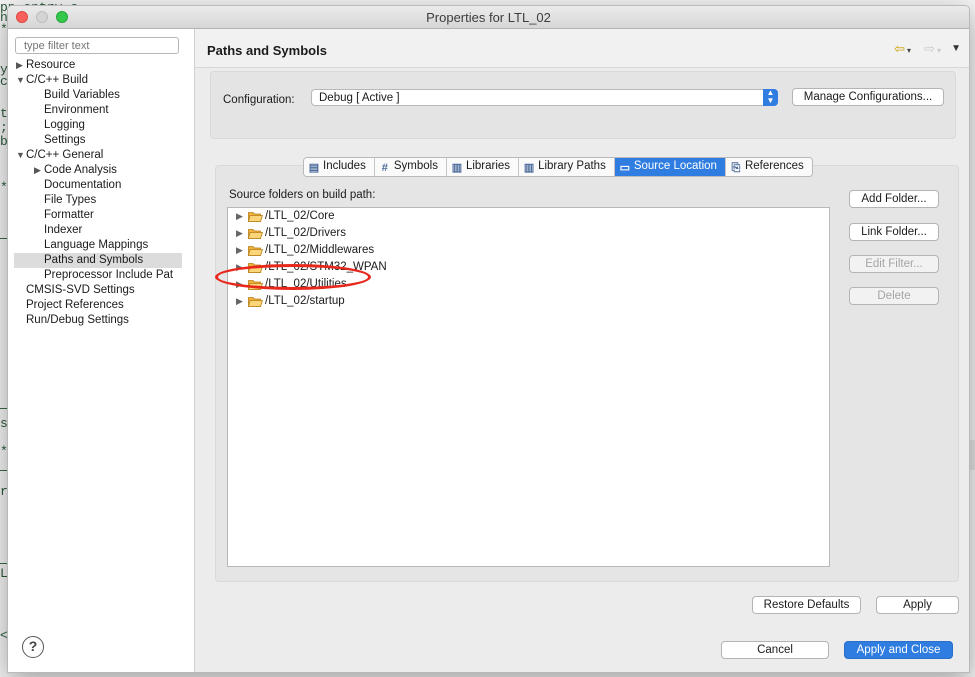  What do you see at coordinates (528, 284) in the screenshot?
I see `source-folder-row: ▶ /LTL_02/Utilities` at bounding box center [528, 284].